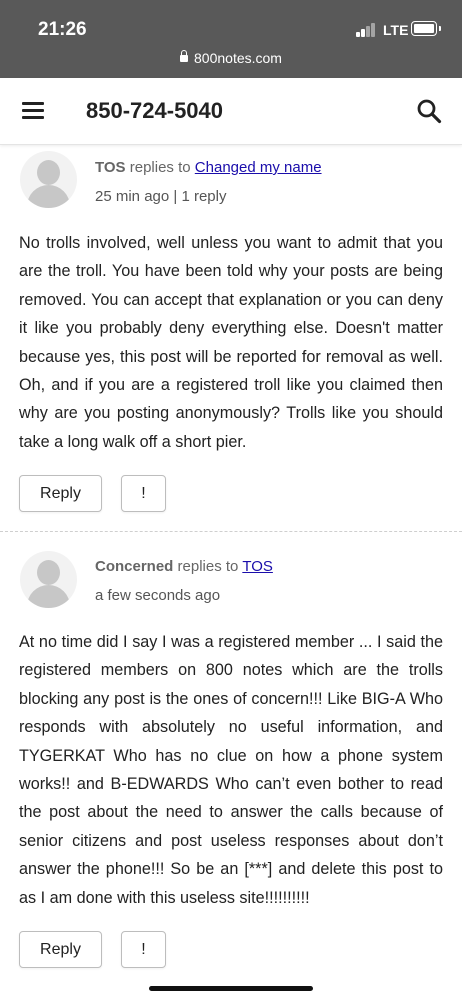  Describe the element at coordinates (258, 167) in the screenshot. I see `replies-to-link: Changed my name` at that location.